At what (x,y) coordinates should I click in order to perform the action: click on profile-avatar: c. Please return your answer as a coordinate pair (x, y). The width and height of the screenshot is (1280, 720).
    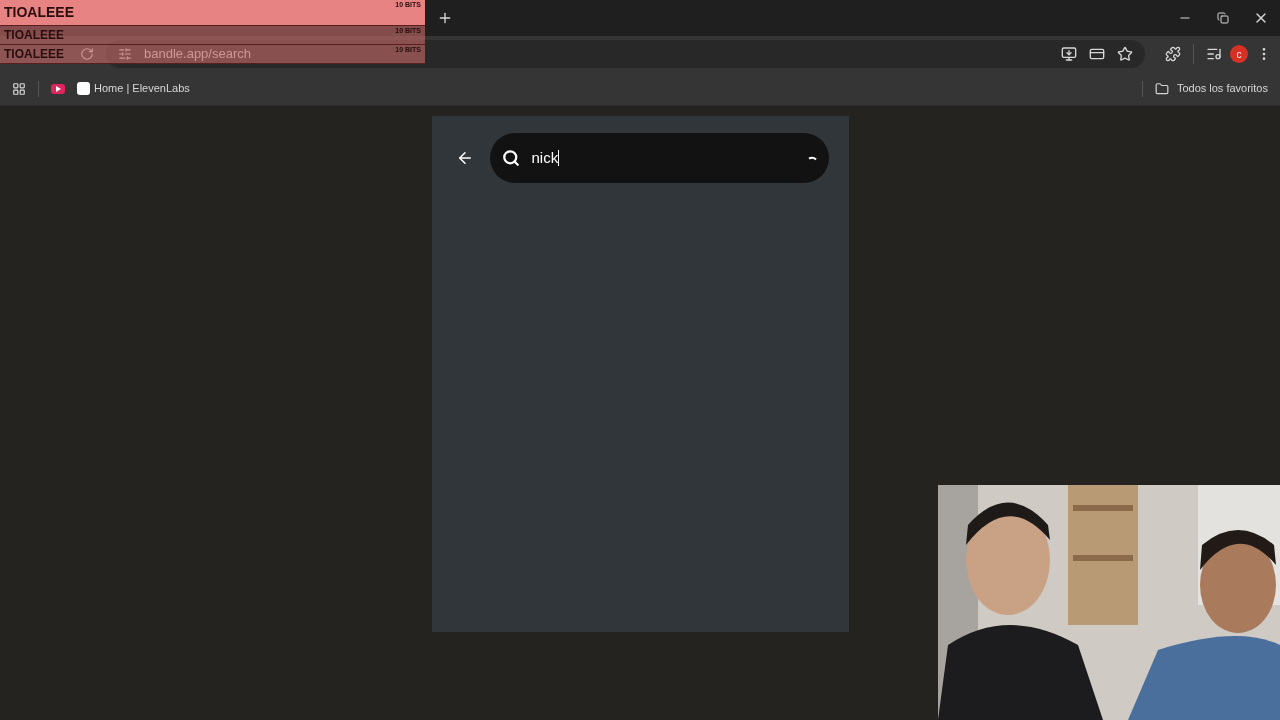
    Looking at the image, I should click on (1239, 54).